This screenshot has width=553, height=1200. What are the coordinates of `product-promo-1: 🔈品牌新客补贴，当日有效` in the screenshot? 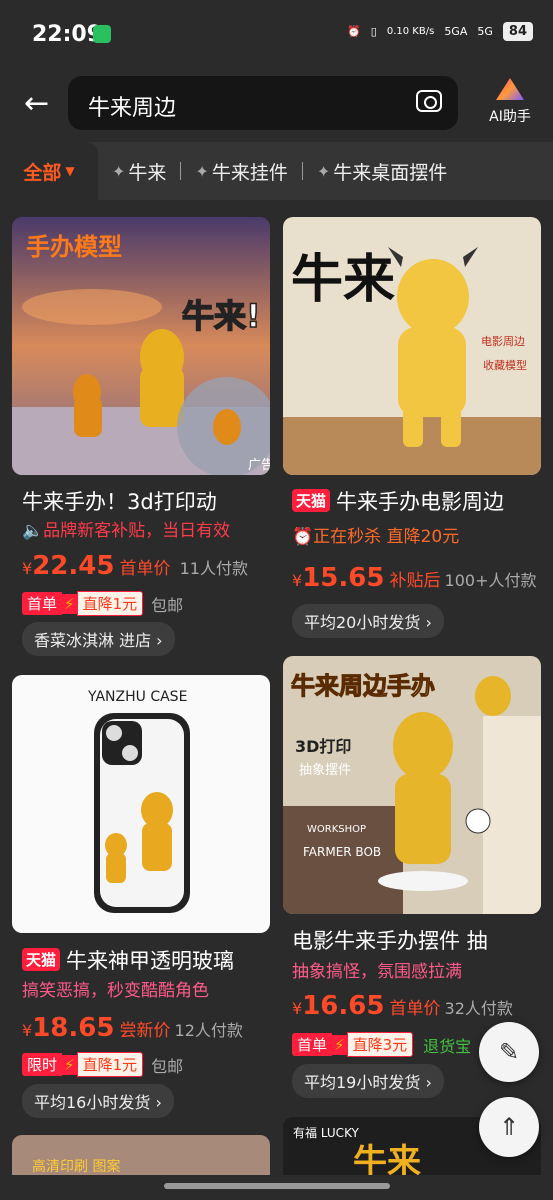 It's located at (126, 528).